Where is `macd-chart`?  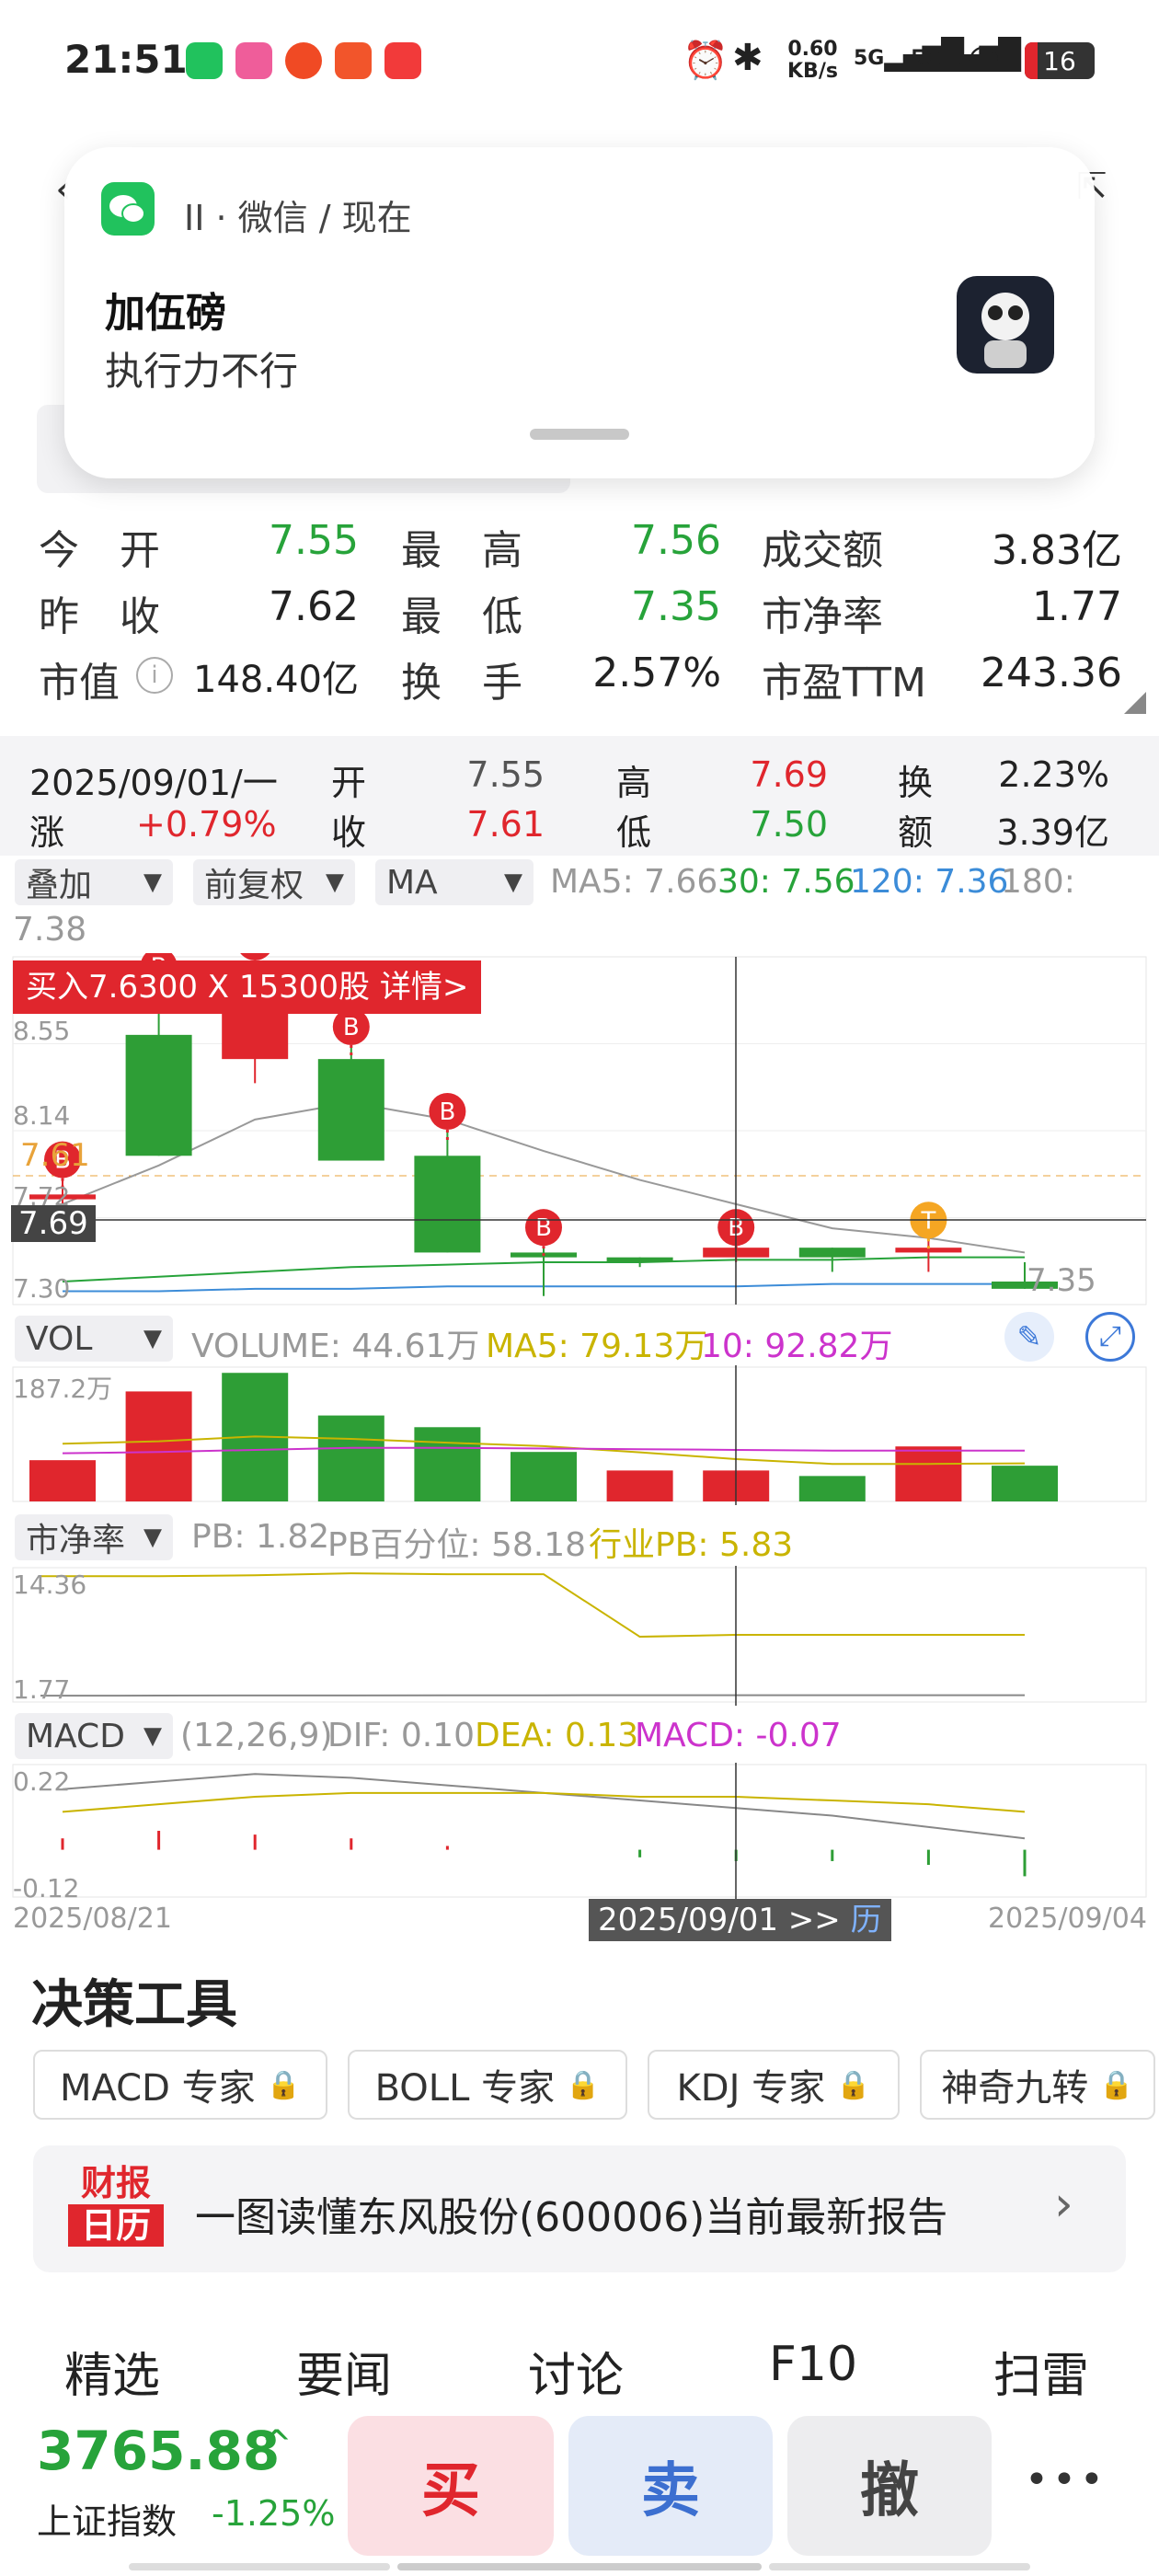 macd-chart is located at coordinates (579, 1832).